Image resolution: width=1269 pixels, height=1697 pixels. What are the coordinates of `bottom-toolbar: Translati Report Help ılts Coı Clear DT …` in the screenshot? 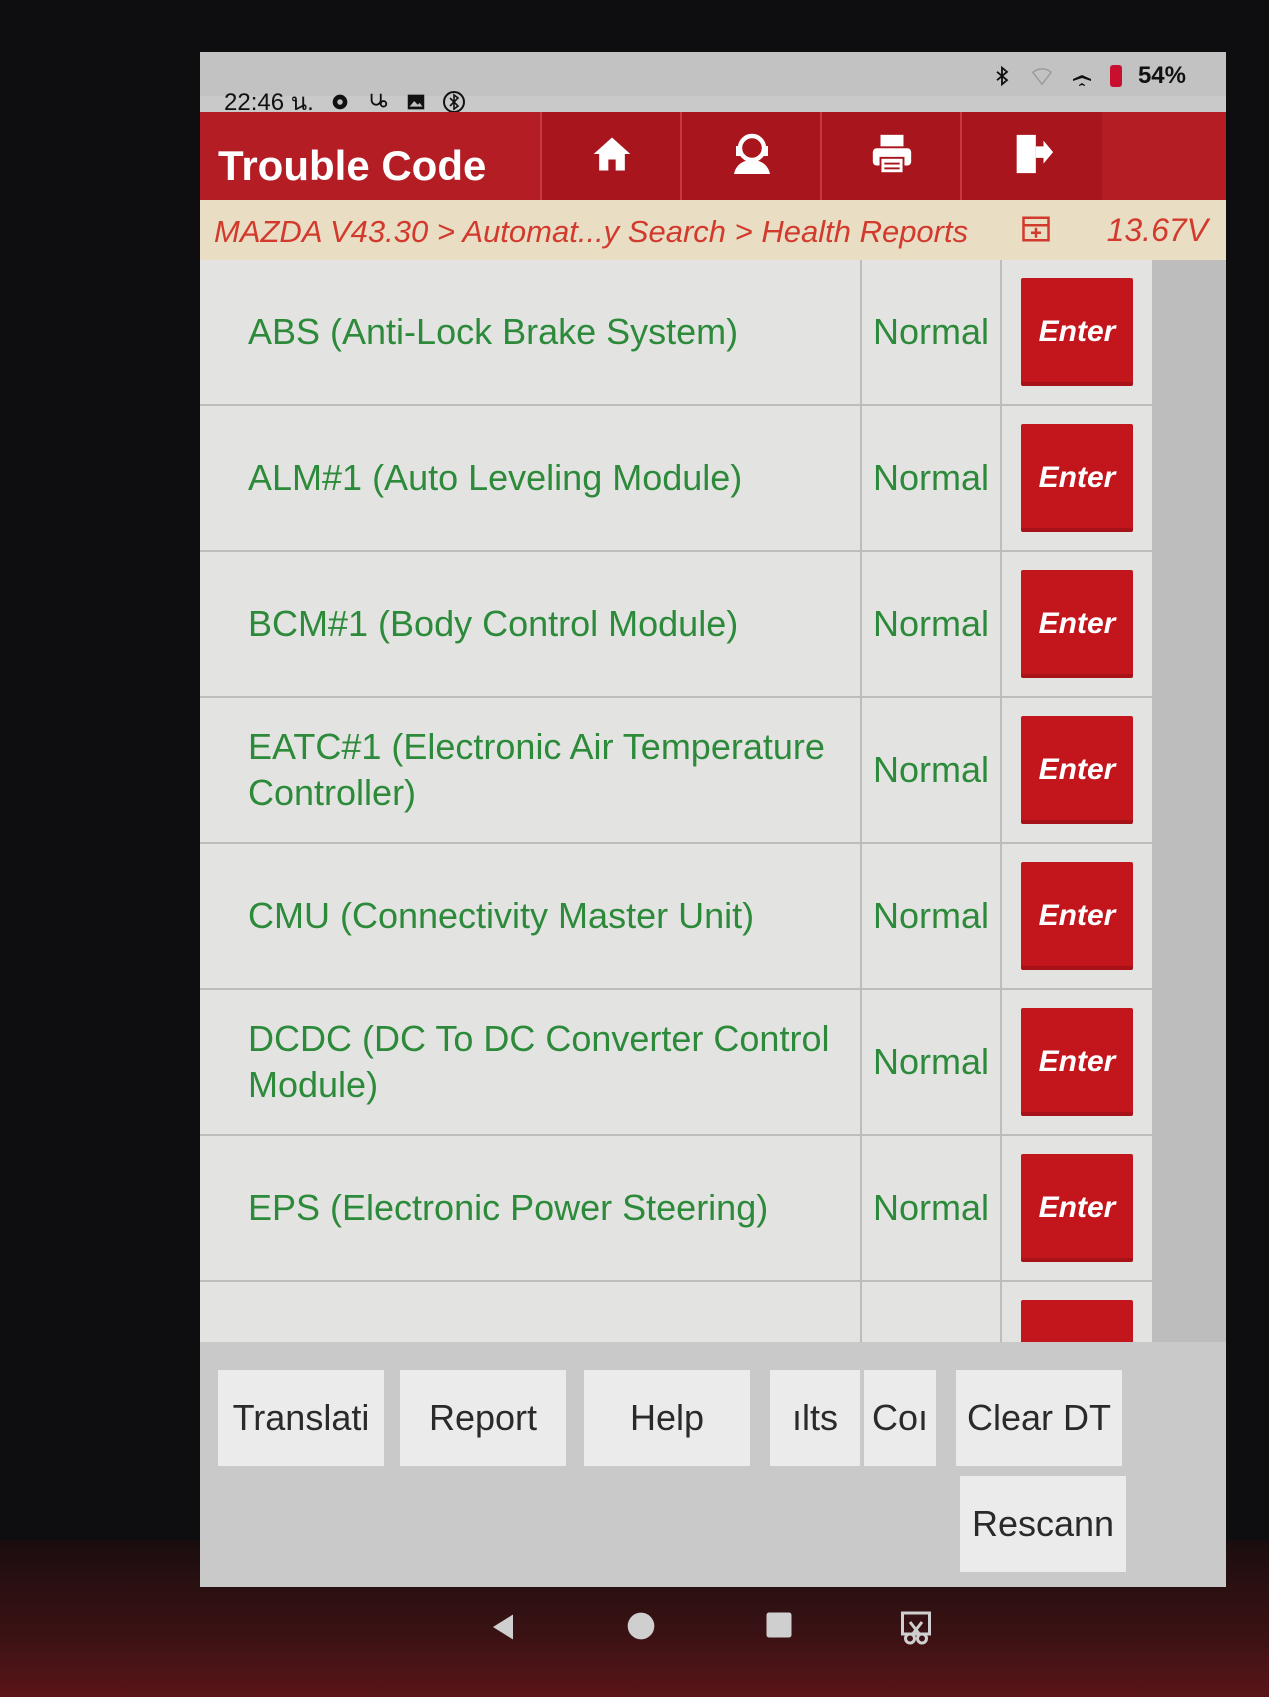 It's located at (713, 1464).